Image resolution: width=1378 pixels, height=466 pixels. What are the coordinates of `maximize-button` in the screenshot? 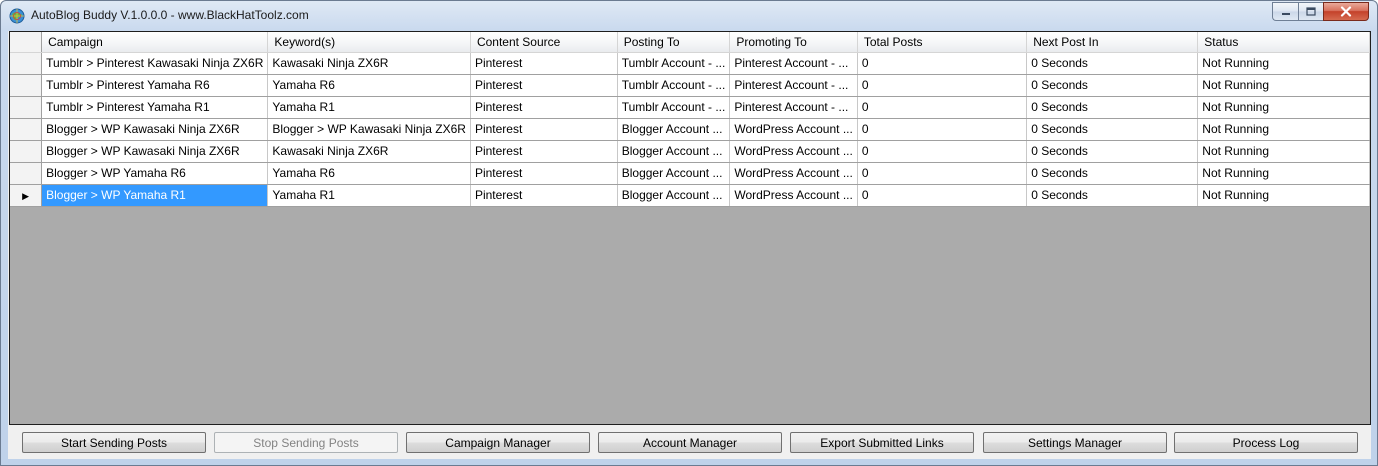 It's located at (1310, 11).